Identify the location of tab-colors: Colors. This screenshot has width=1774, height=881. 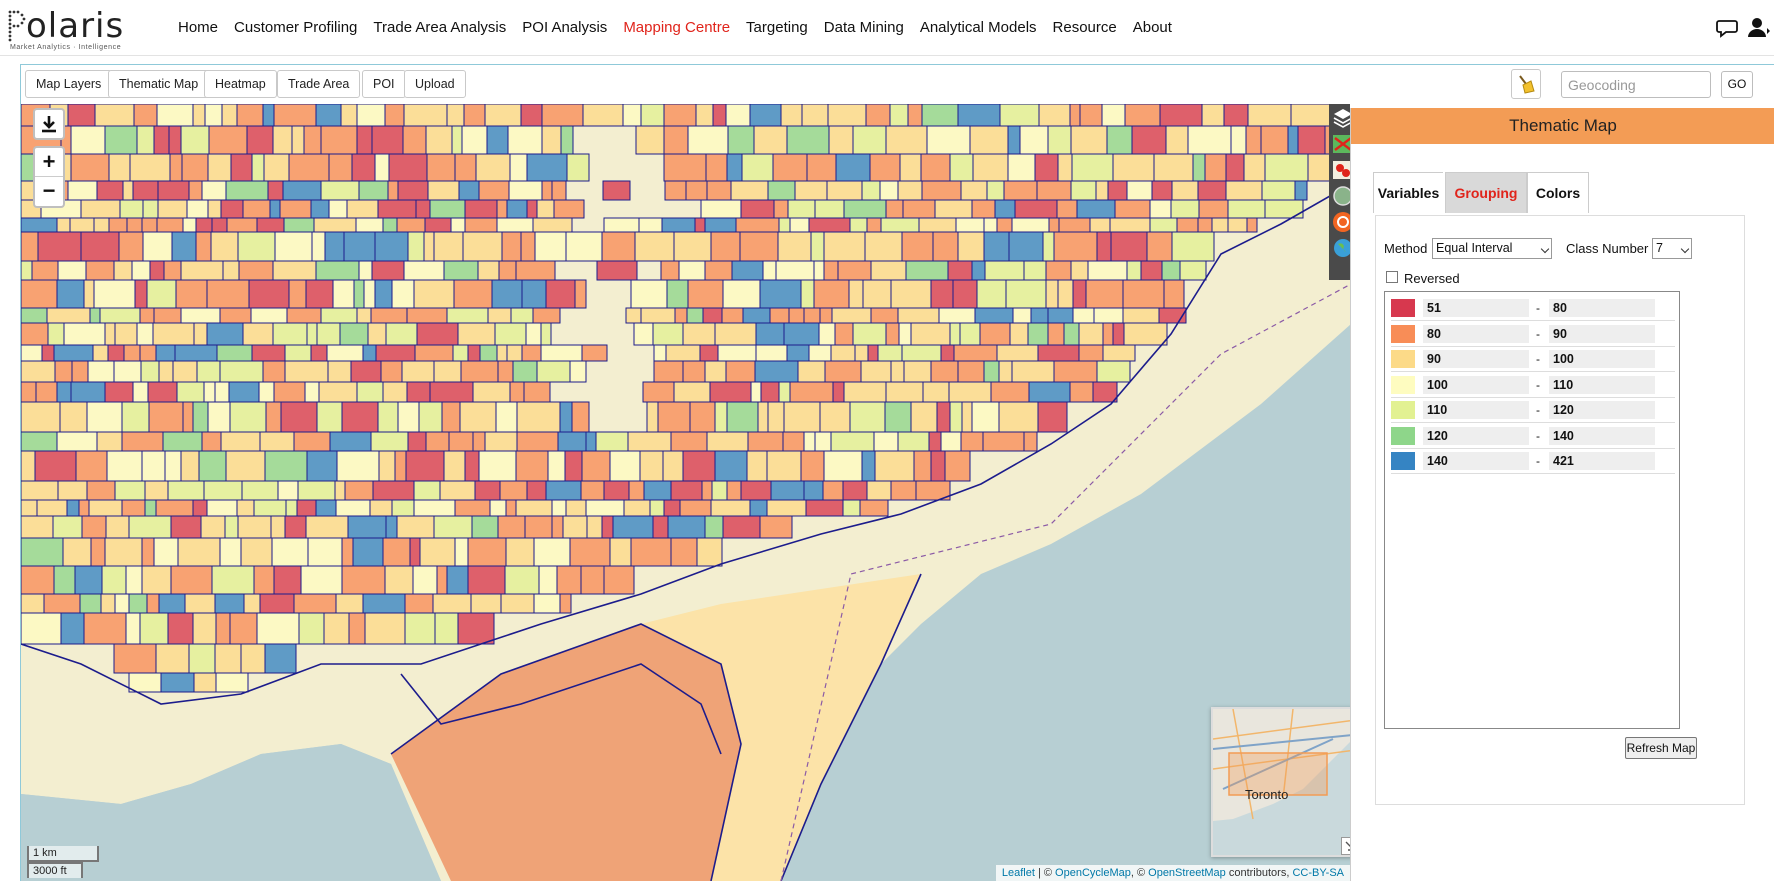
(1558, 192).